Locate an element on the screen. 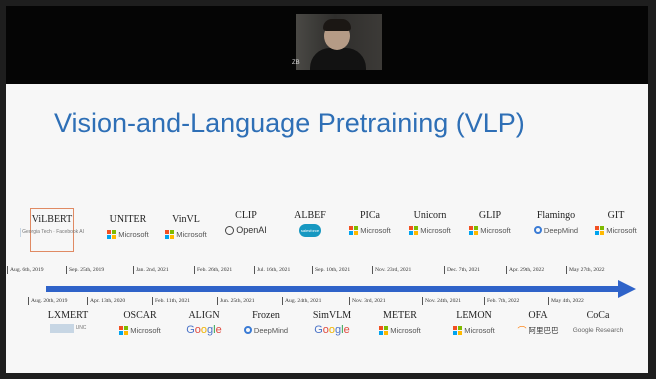  model-uniter: UNITER Microsoft is located at coordinates (128, 227).